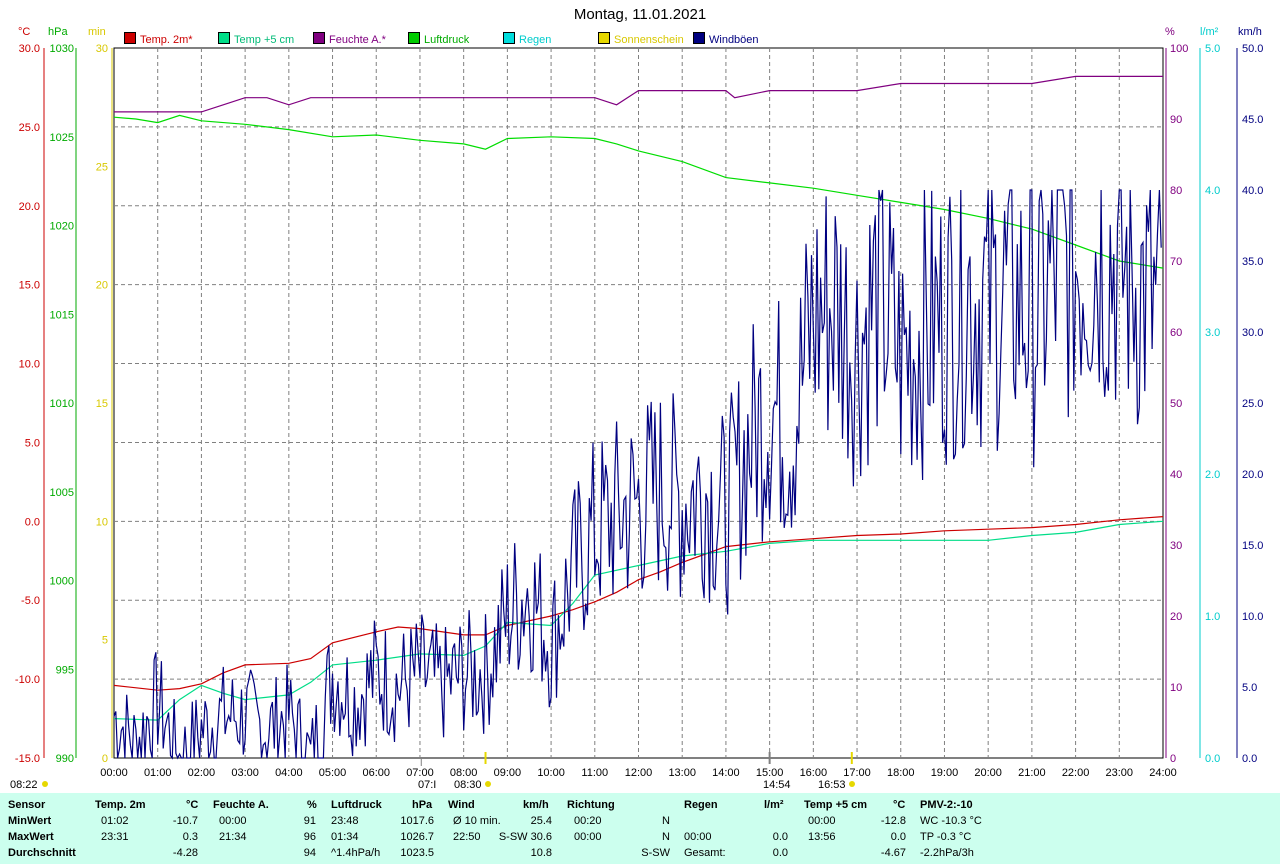  What do you see at coordinates (857, 773) in the screenshot?
I see `time-tick-label: 17:00` at bounding box center [857, 773].